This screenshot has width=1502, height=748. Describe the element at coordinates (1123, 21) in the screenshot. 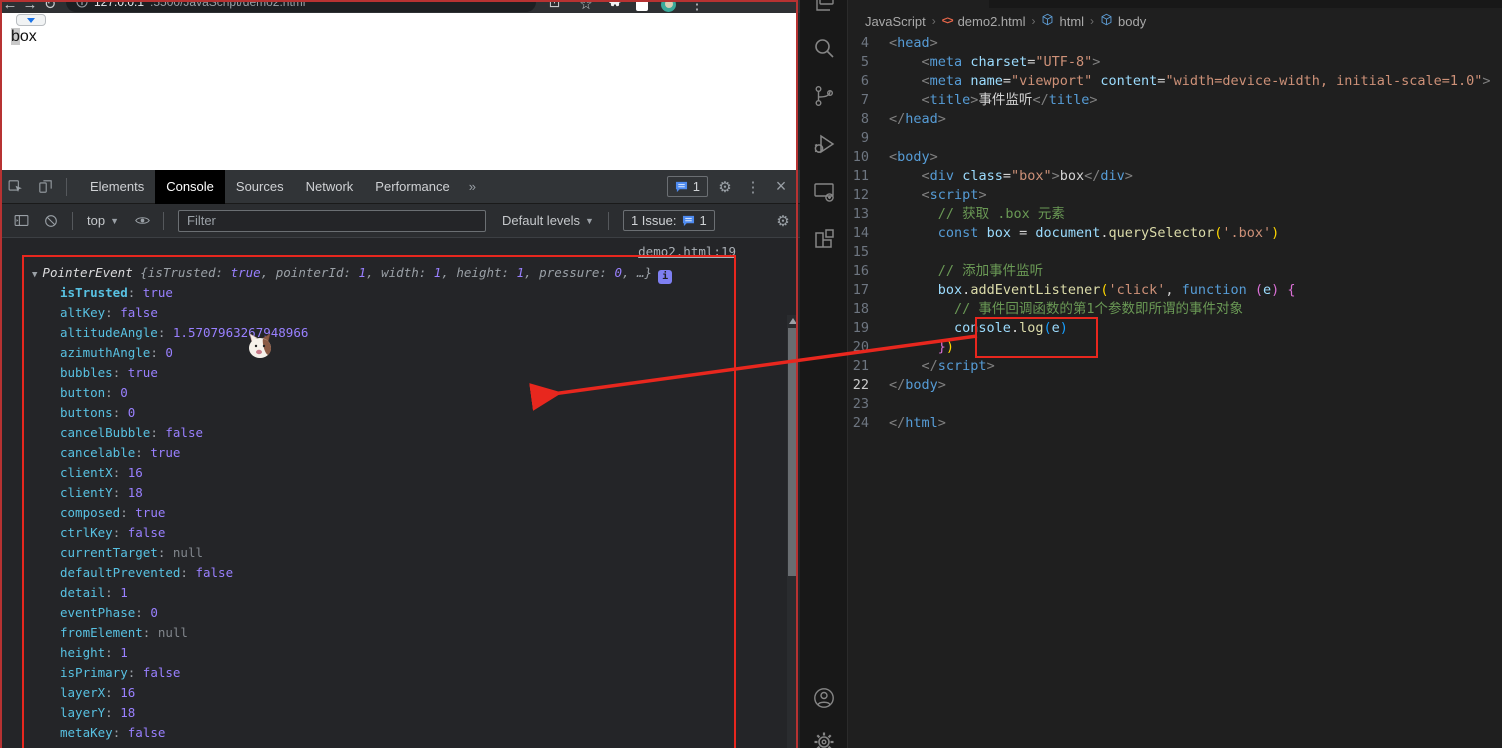

I see `breadcrumb-item-body: body` at that location.